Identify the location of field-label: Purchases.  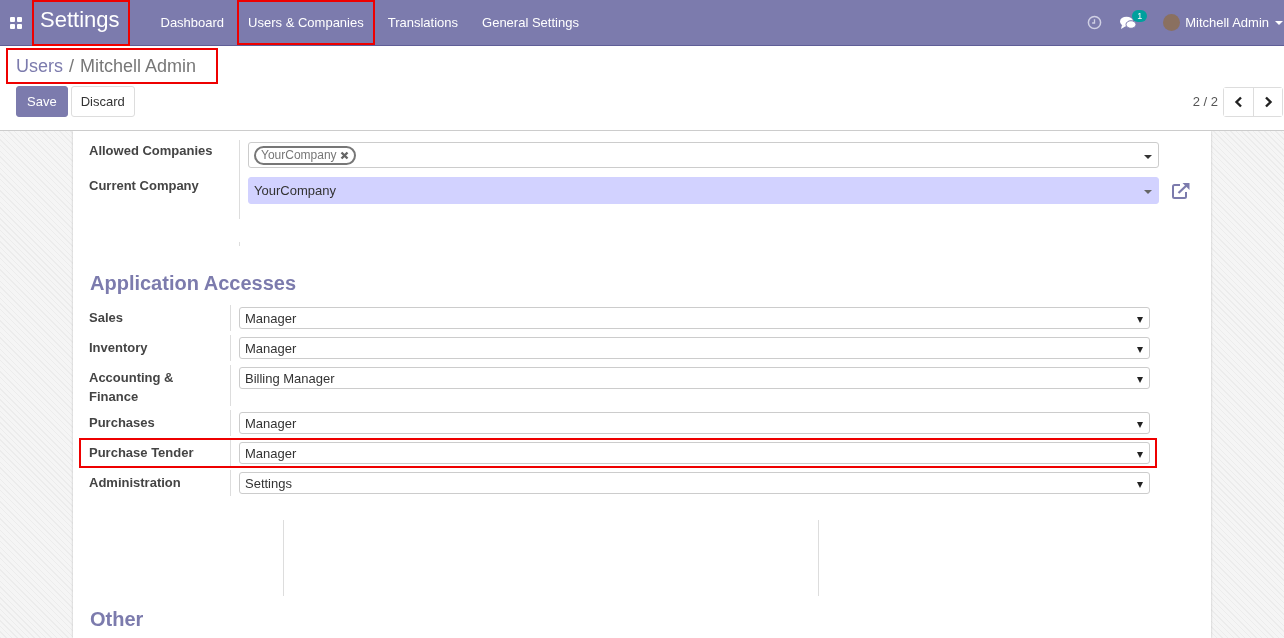
(122, 423).